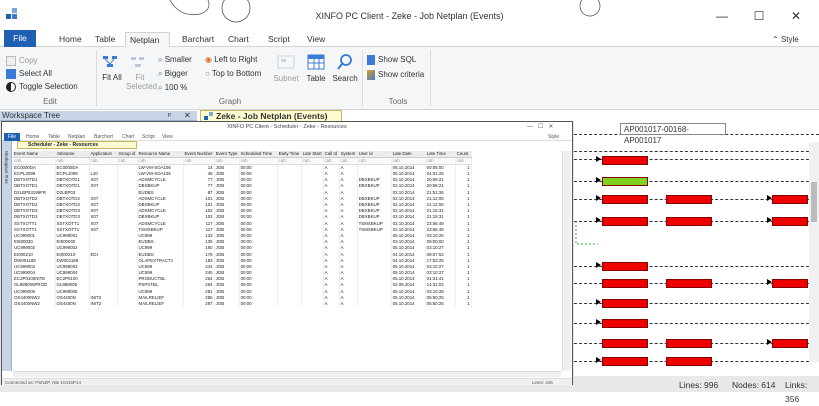 Image resolution: width=819 pixels, height=406 pixels. What do you see at coordinates (22, 61) in the screenshot?
I see `copy-button: Copy` at bounding box center [22, 61].